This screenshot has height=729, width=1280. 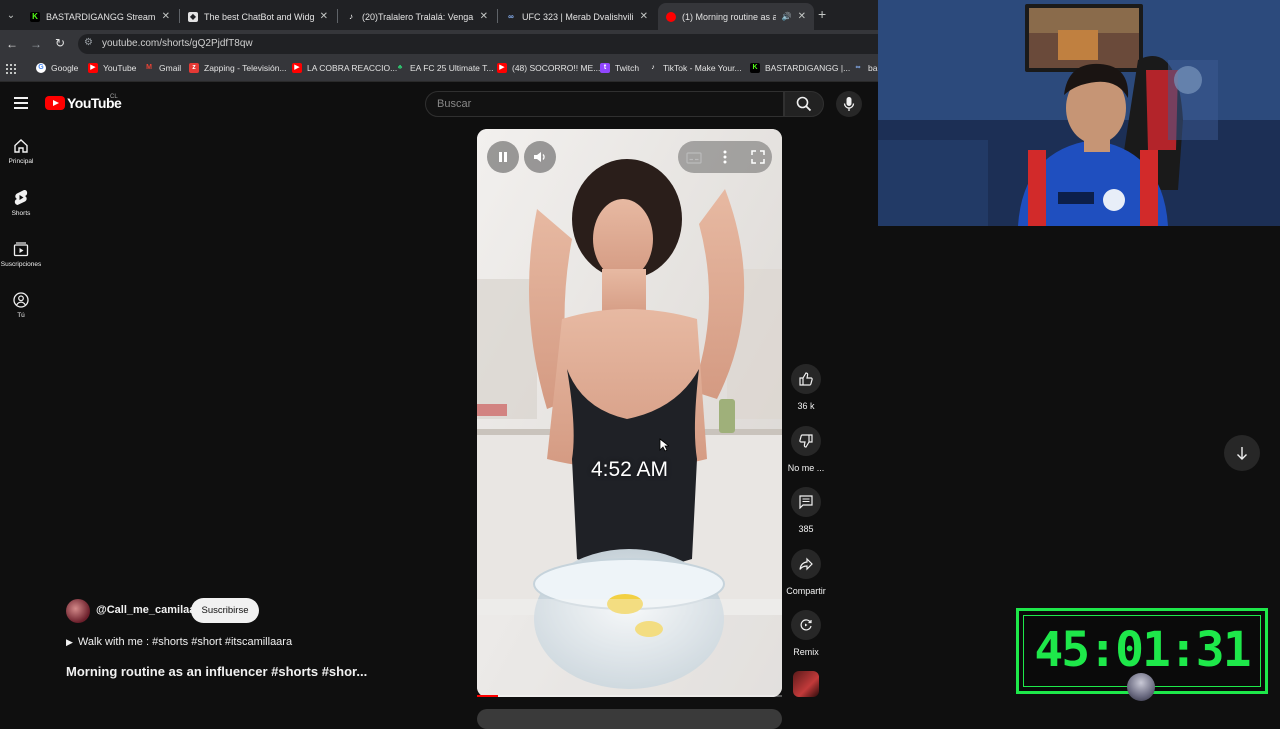 What do you see at coordinates (694, 160) in the screenshot?
I see `captions-icon` at bounding box center [694, 160].